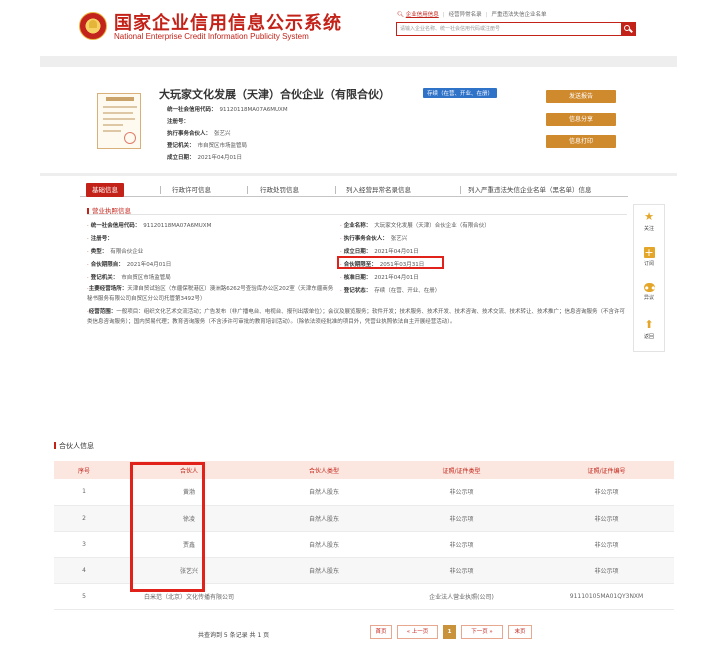  What do you see at coordinates (649, 260) in the screenshot?
I see `subscribe-button: + 订阅` at bounding box center [649, 260].